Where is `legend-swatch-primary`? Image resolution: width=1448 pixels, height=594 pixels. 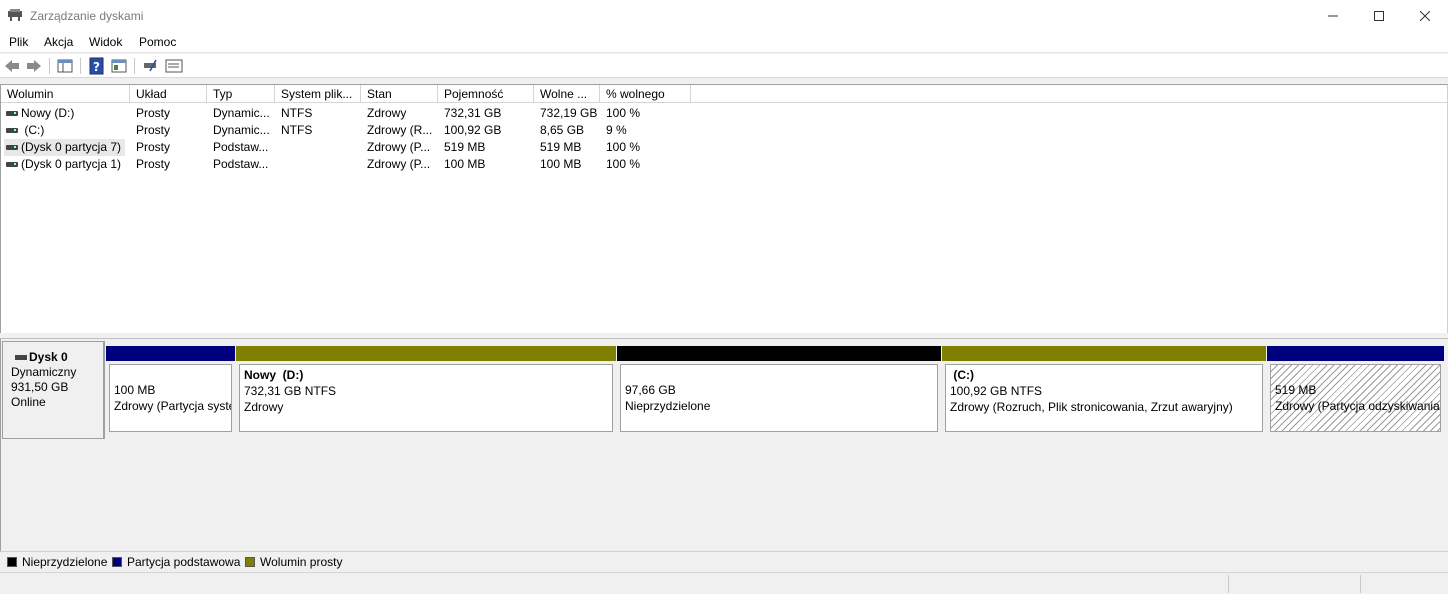
legend-swatch-primary is located at coordinates (117, 562).